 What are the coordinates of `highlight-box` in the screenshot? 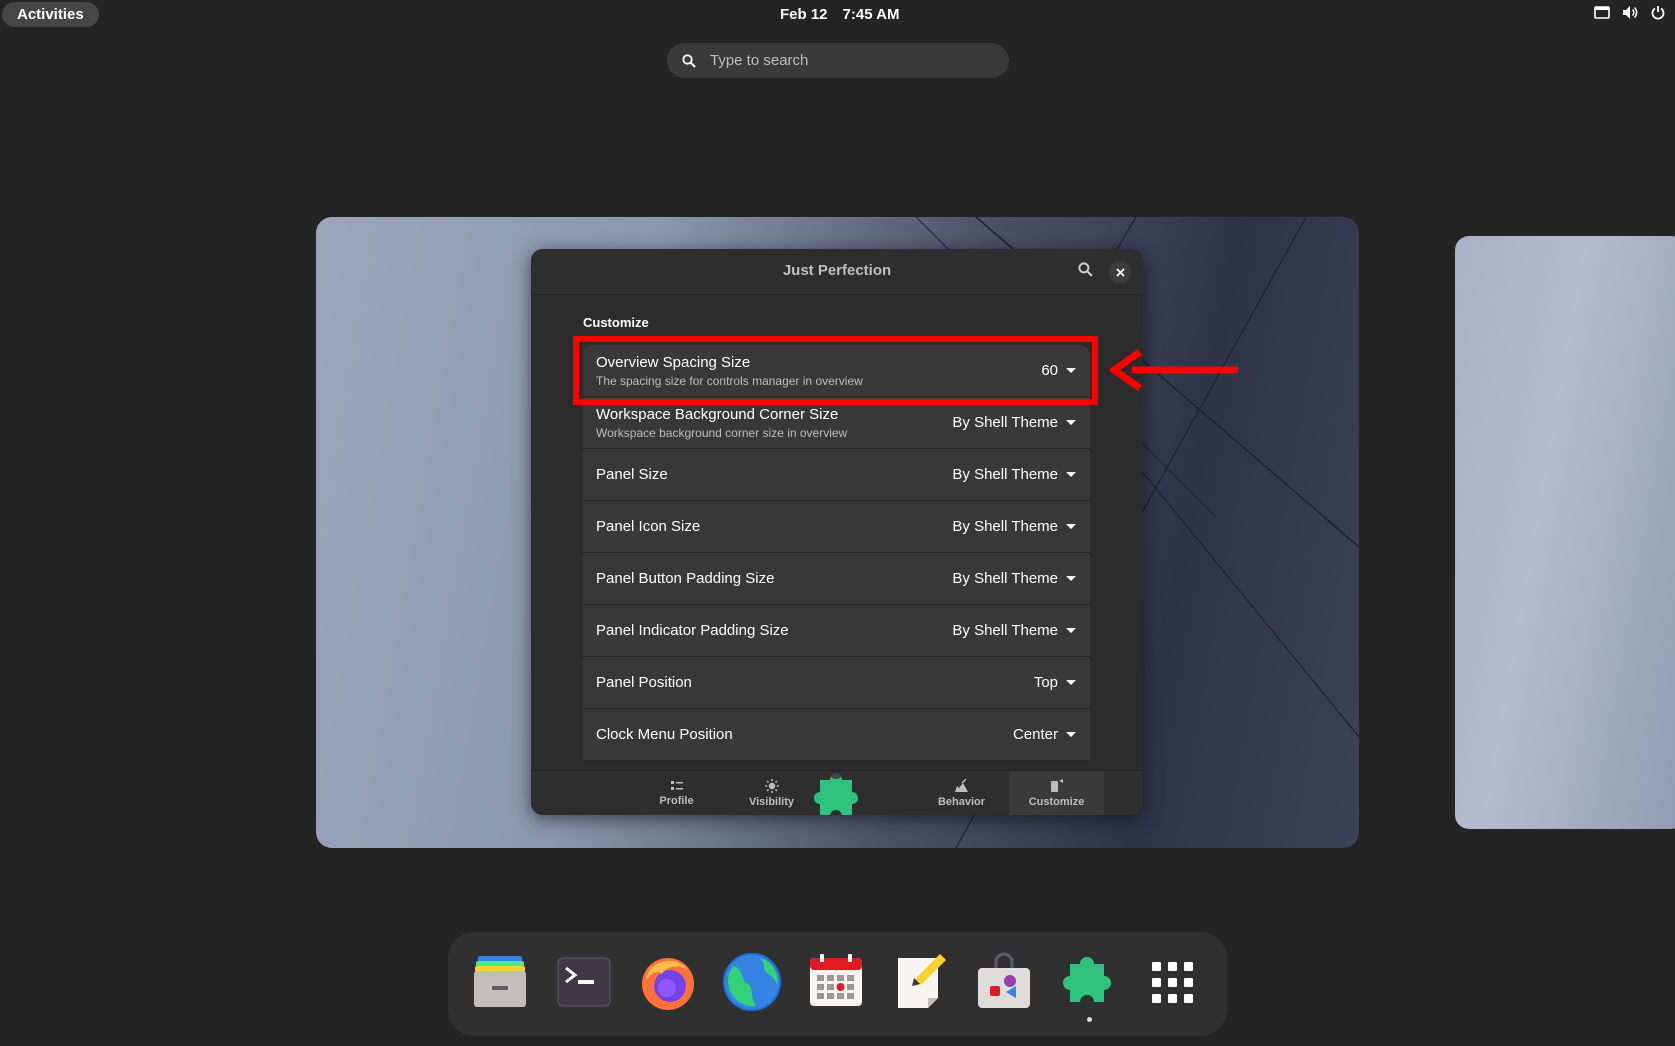 It's located at (835, 370).